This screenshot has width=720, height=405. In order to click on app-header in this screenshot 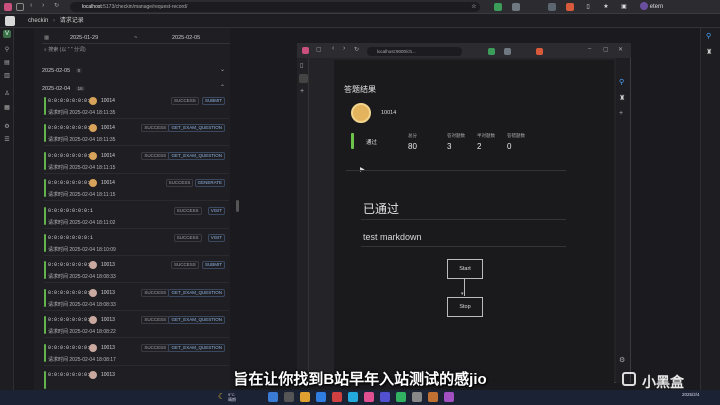, I will do `click(360, 21)`.